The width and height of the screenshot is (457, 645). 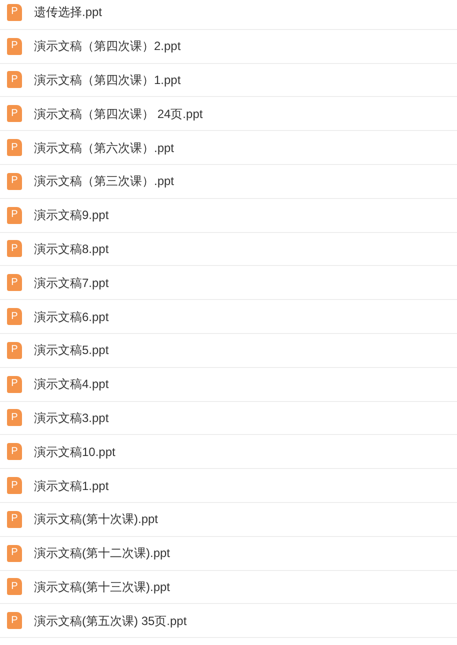 What do you see at coordinates (71, 485) in the screenshot?
I see `file-name: 演示文稿1.ppt` at bounding box center [71, 485].